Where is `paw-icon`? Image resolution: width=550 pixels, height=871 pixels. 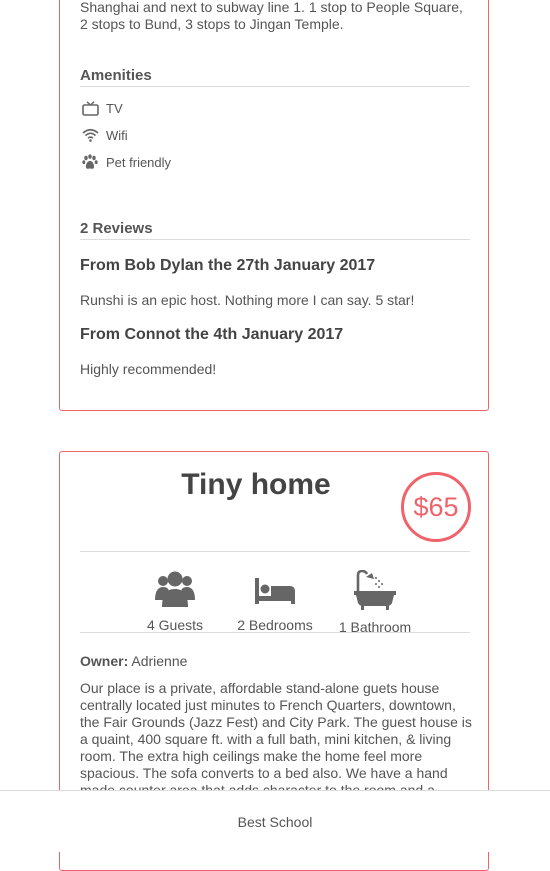 paw-icon is located at coordinates (90, 162).